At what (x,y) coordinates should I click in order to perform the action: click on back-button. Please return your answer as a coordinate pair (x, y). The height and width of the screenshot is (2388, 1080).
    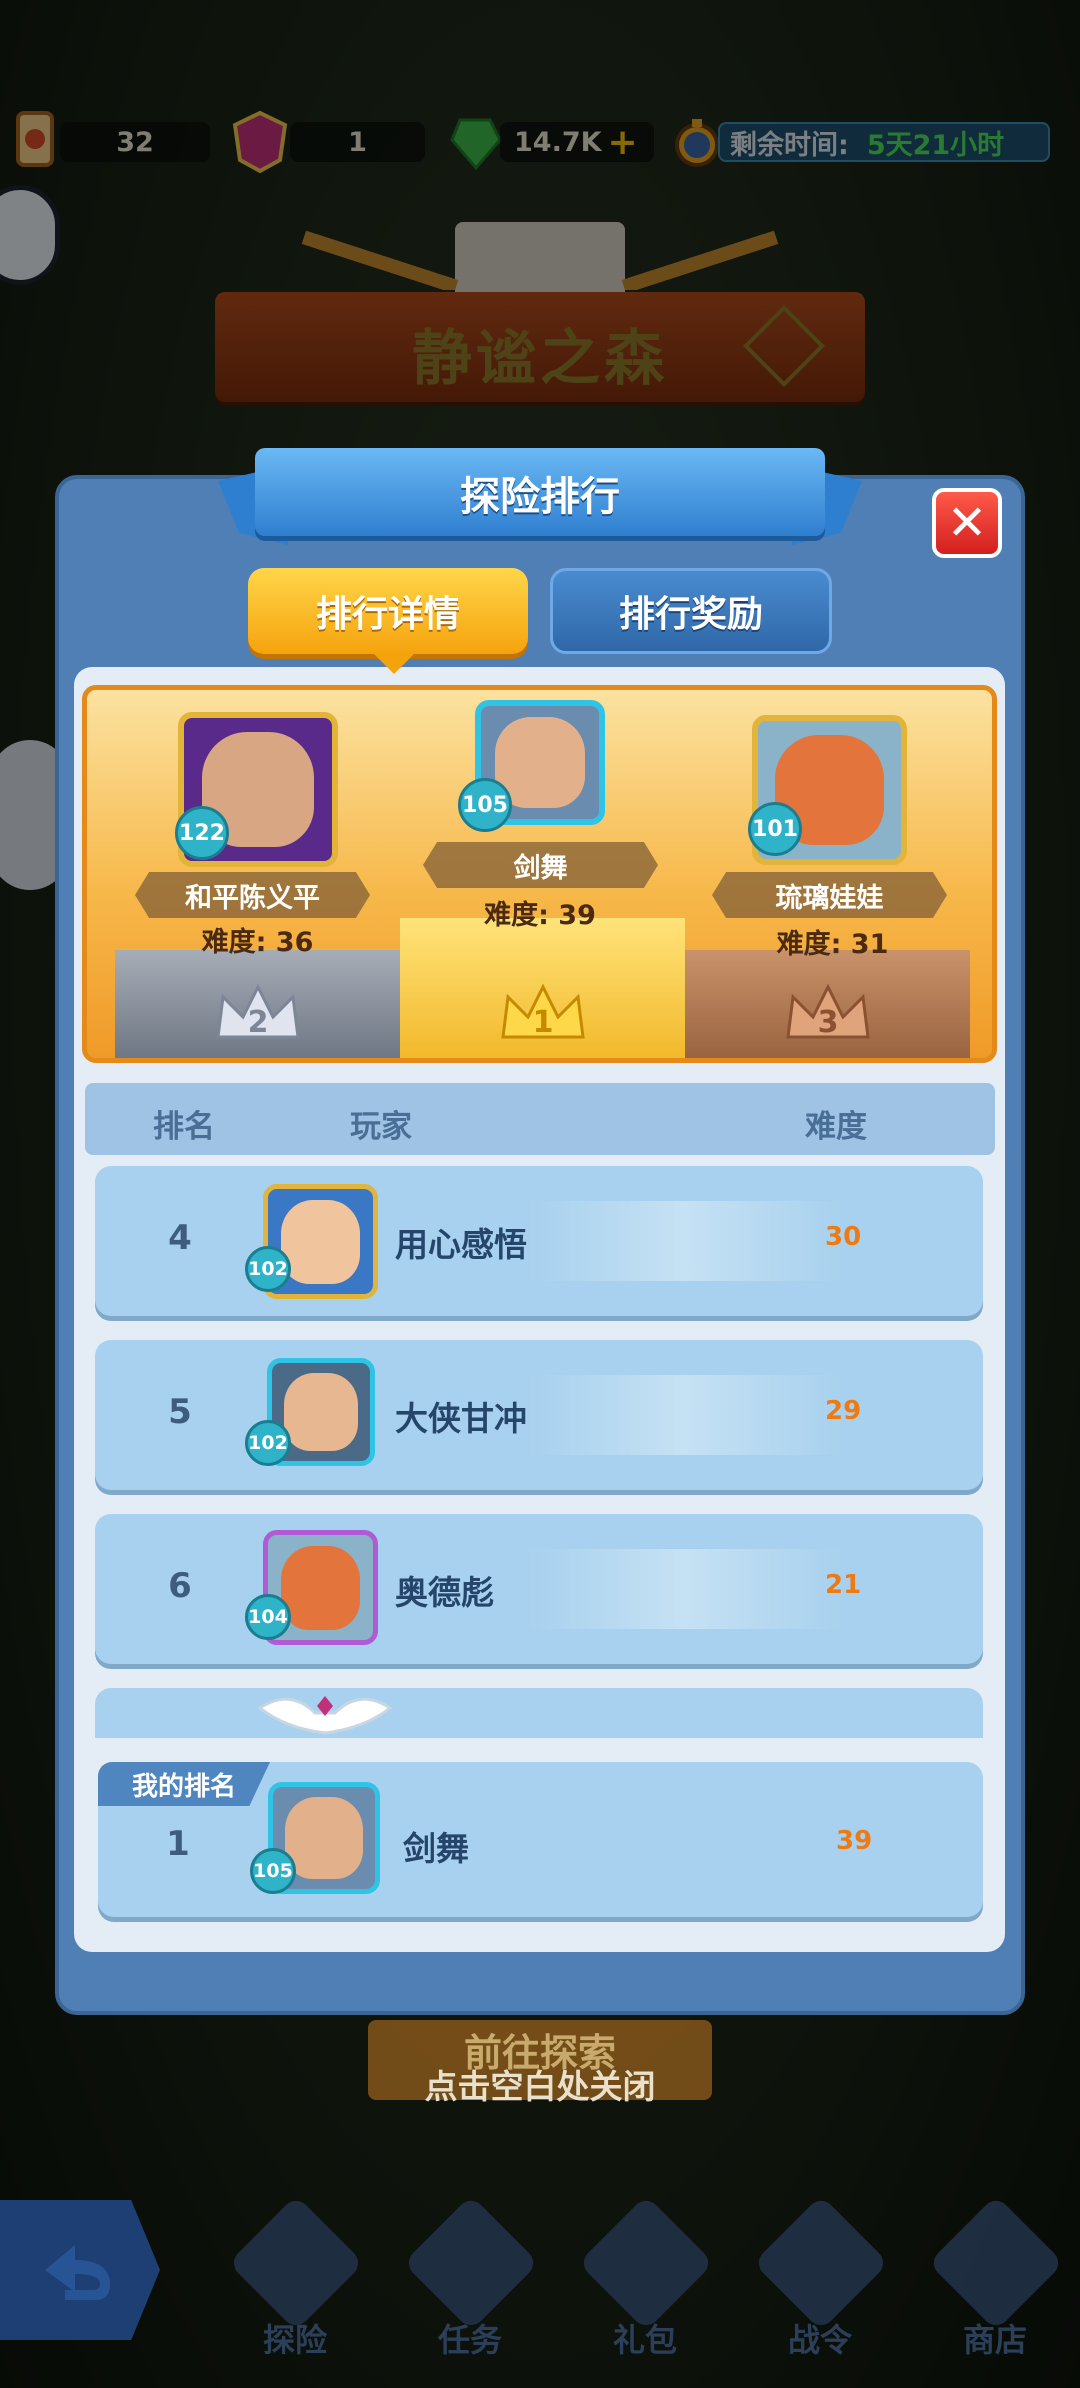
    Looking at the image, I should click on (80, 2270).